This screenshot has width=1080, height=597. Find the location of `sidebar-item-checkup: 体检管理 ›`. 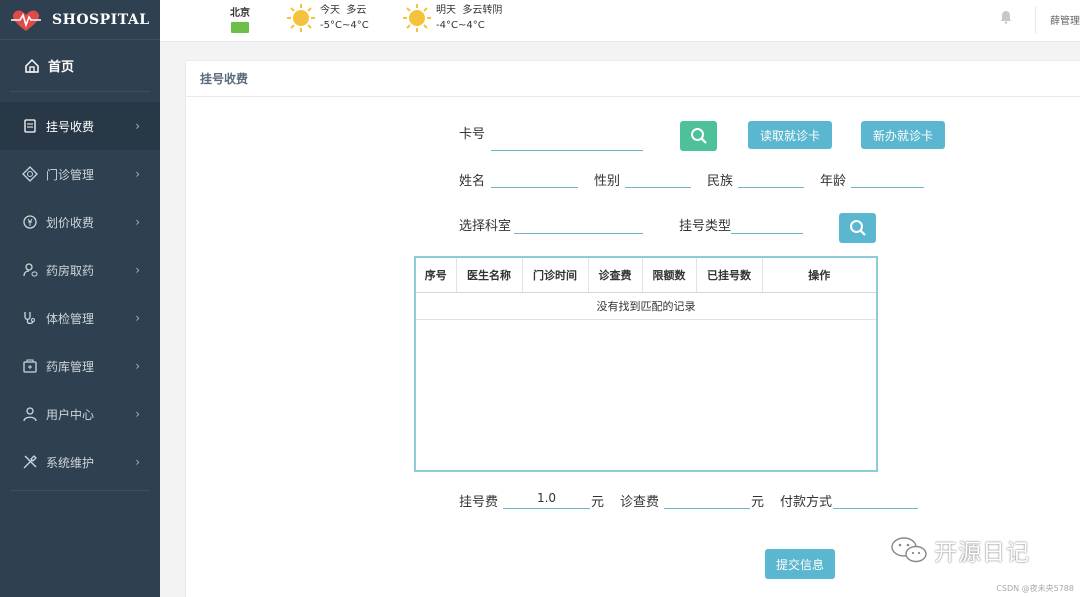

sidebar-item-checkup: 体检管理 › is located at coordinates (80, 318).